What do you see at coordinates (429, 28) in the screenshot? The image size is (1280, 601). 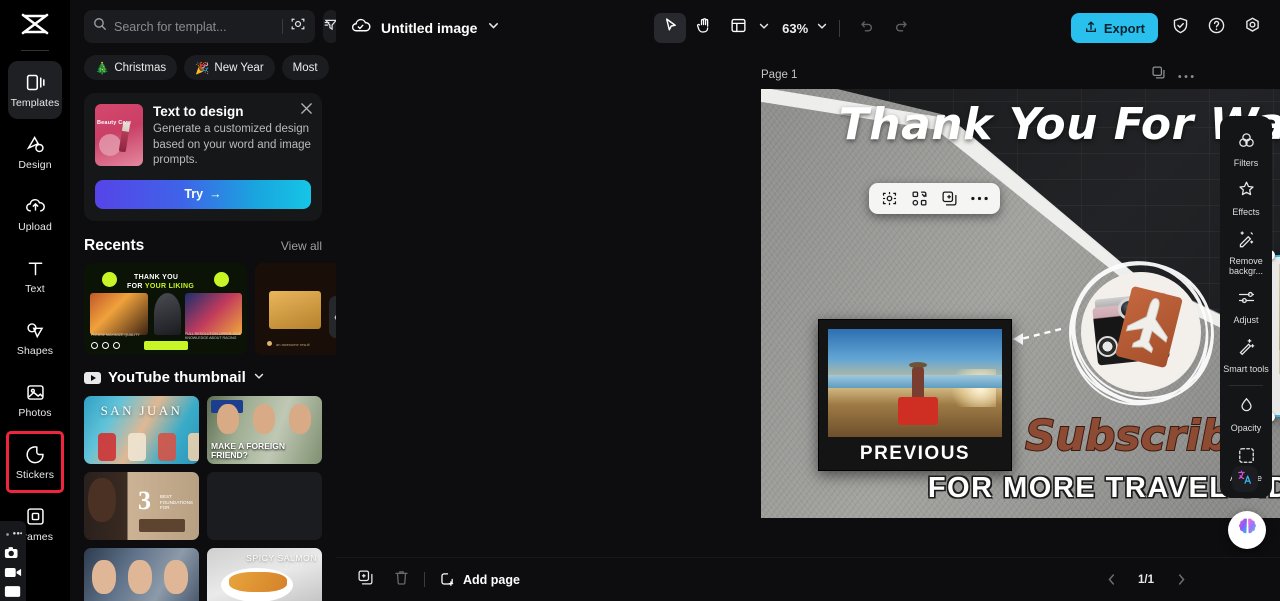 I see `document-title: Untitled image` at bounding box center [429, 28].